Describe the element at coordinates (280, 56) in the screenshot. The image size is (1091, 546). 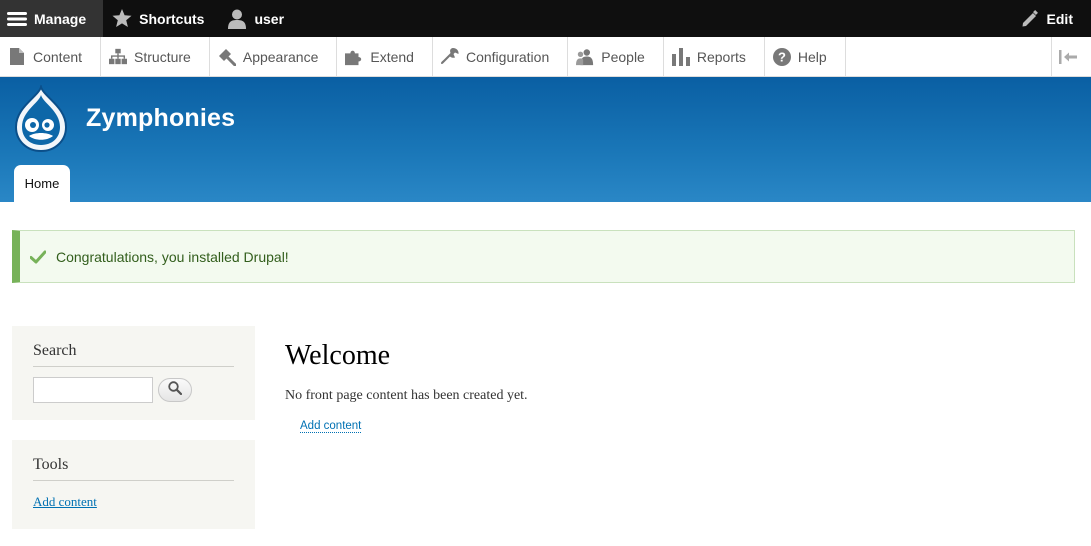
I see `tray-label-appearance: Appearance` at that location.